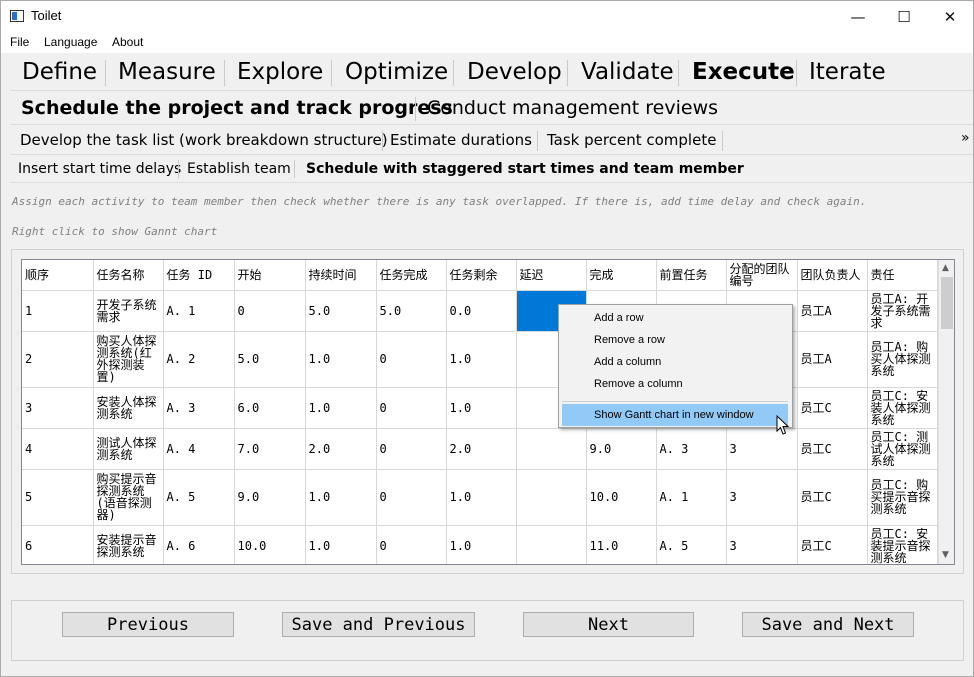 The width and height of the screenshot is (974, 677). I want to click on scroll-up-icon: ▲, so click(945, 268).